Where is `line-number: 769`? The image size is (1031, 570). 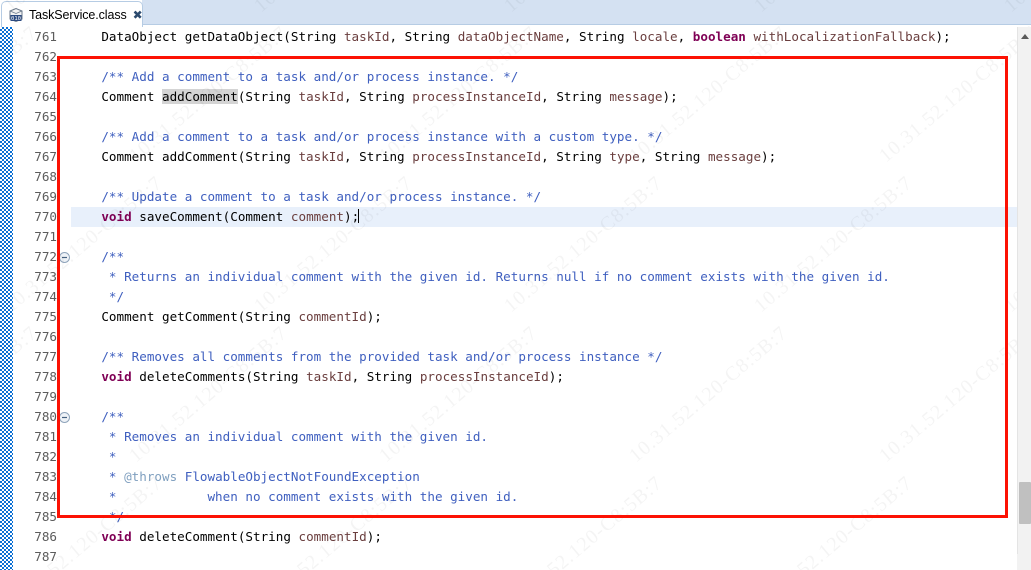 line-number: 769 is located at coordinates (45, 196).